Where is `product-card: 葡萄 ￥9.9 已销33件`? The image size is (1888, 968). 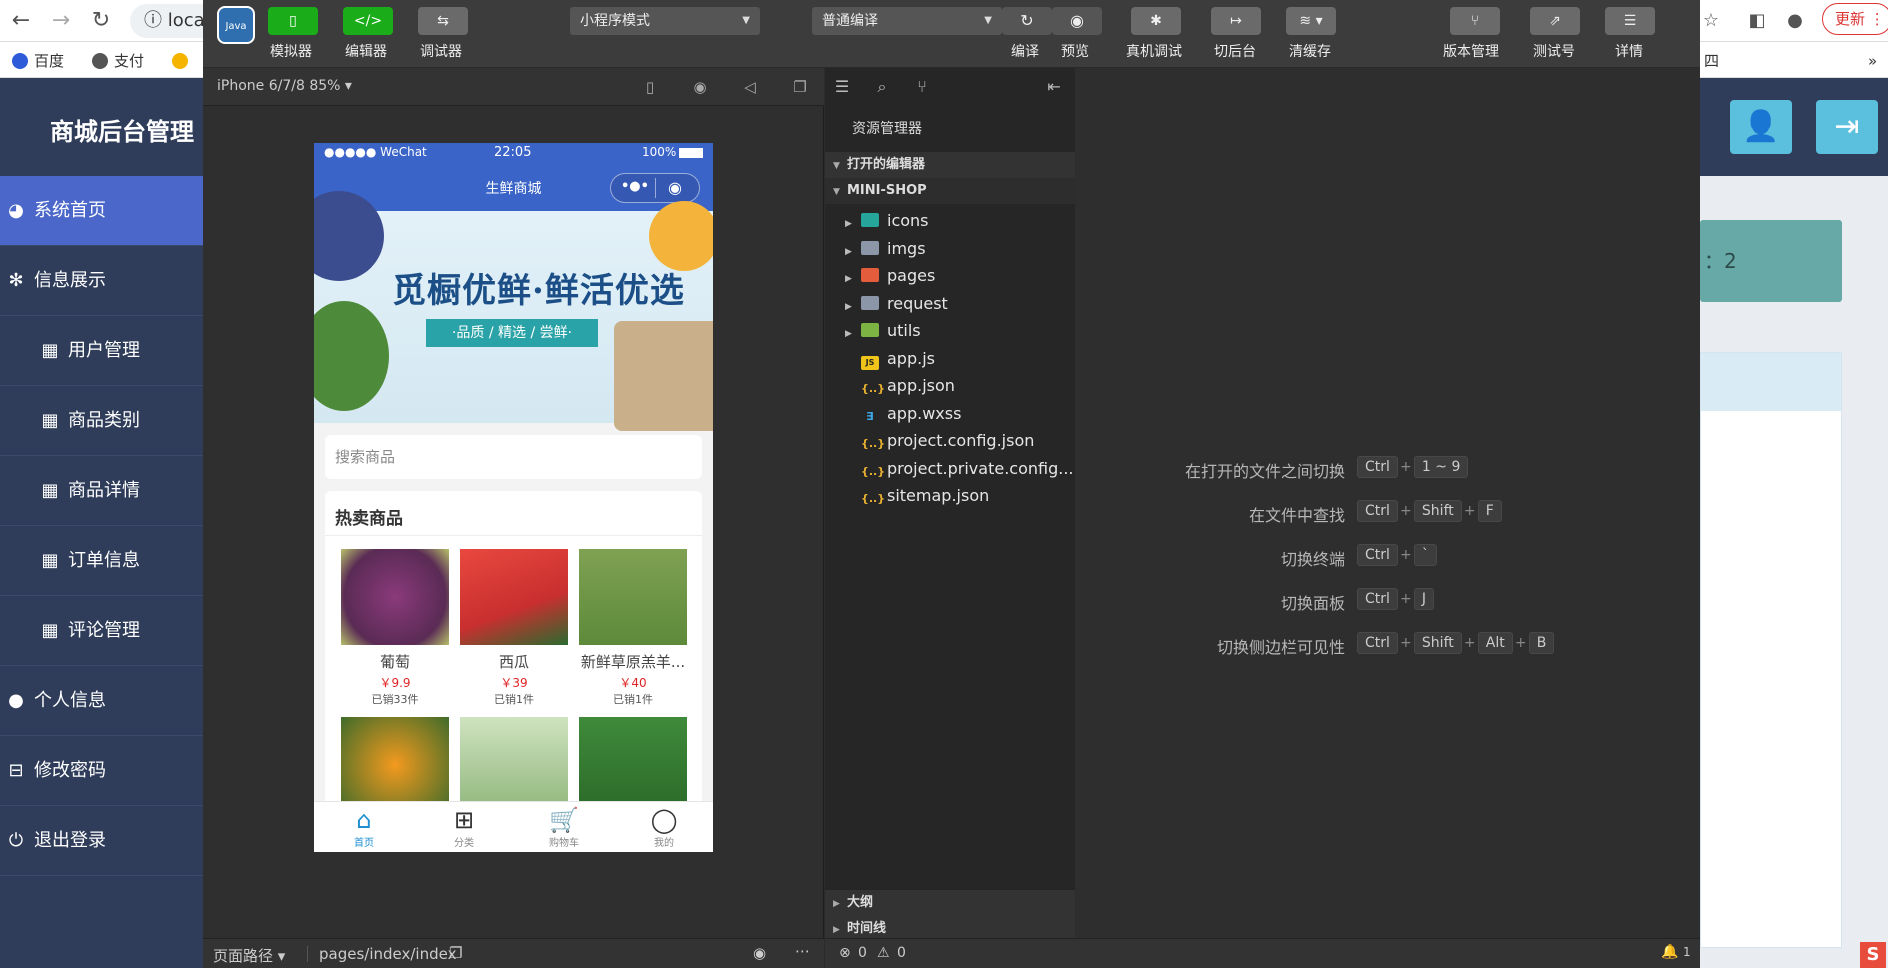 product-card: 葡萄 ￥9.9 已销33件 is located at coordinates (395, 628).